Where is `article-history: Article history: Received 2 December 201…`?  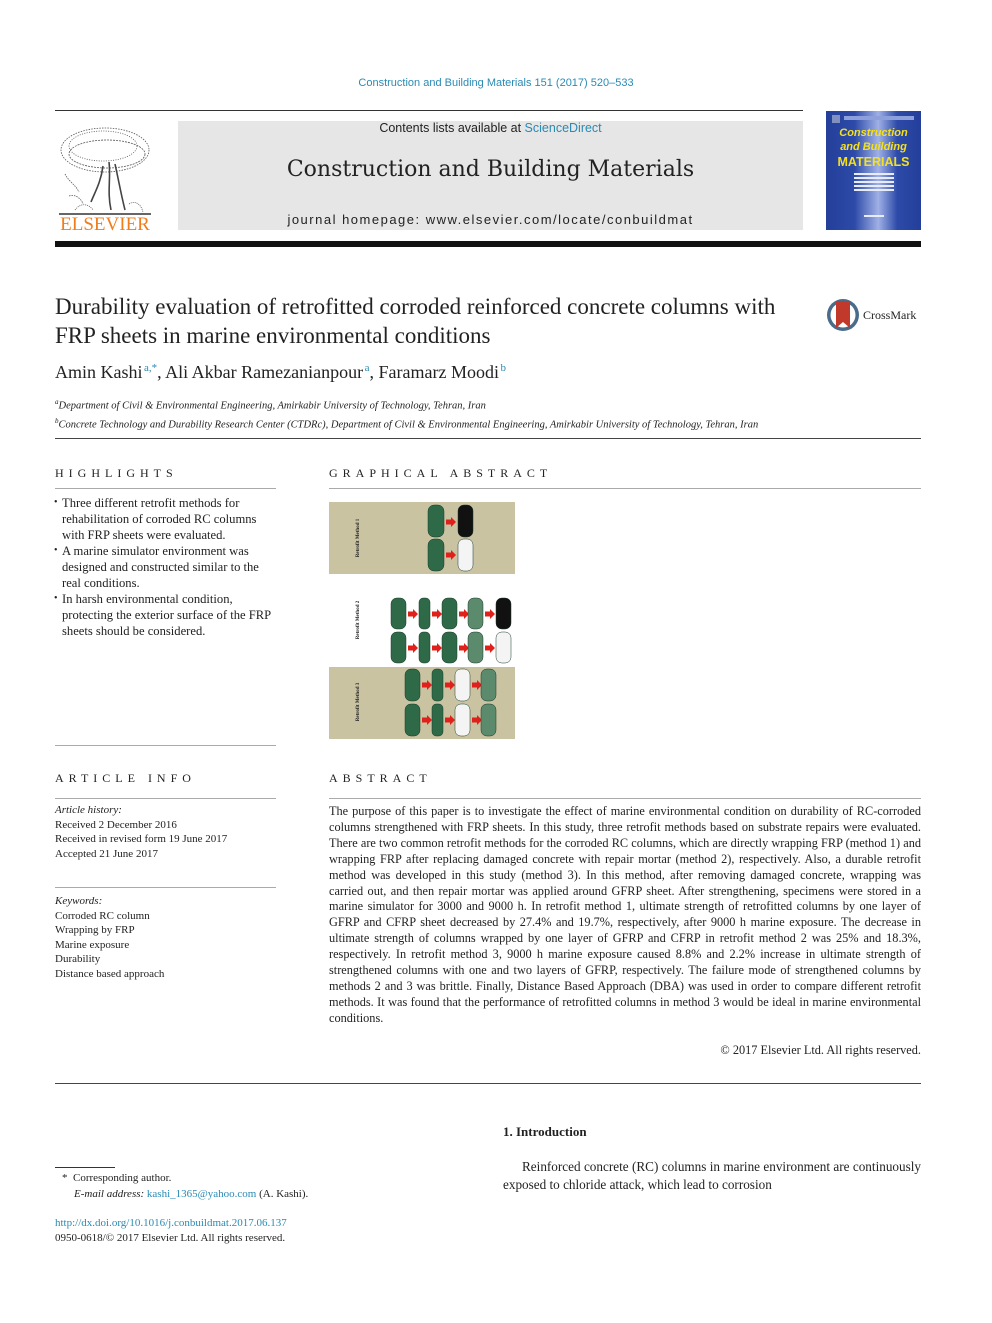 article-history: Article history: Received 2 December 201… is located at coordinates (141, 832).